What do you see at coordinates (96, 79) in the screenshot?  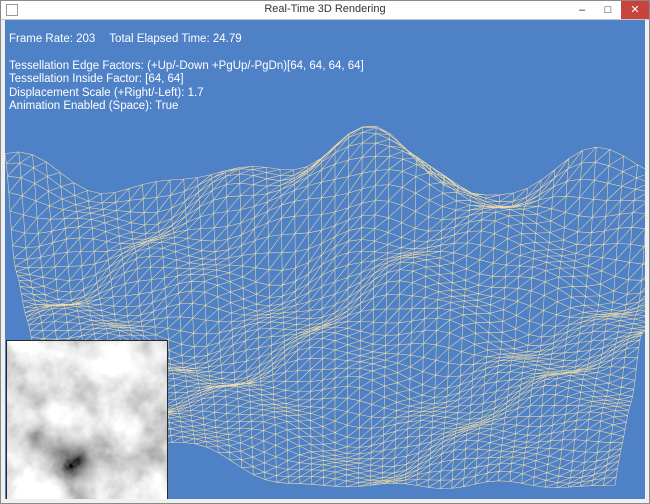 I see `inside-factor-text: Tessellation Inside Factor: [64, 64]` at bounding box center [96, 79].